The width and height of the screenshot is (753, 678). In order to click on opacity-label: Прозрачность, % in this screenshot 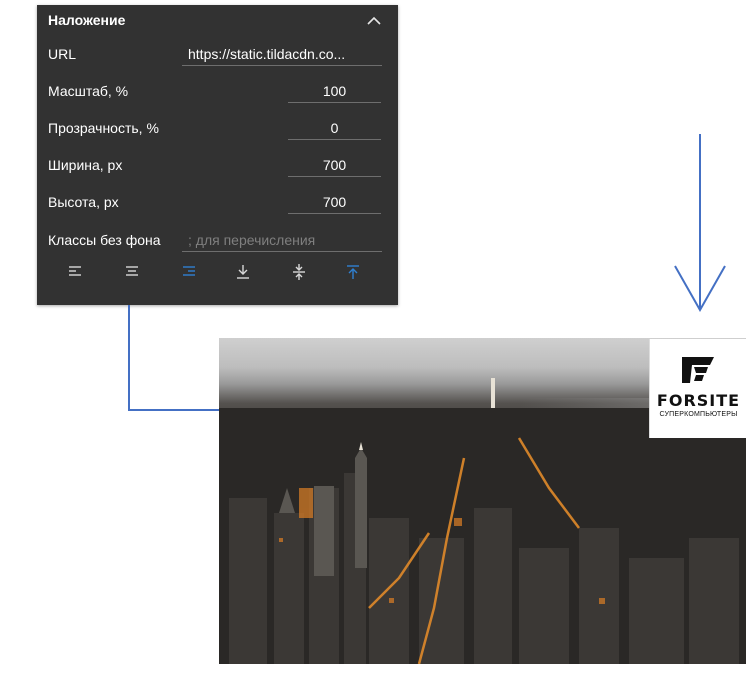, I will do `click(103, 128)`.